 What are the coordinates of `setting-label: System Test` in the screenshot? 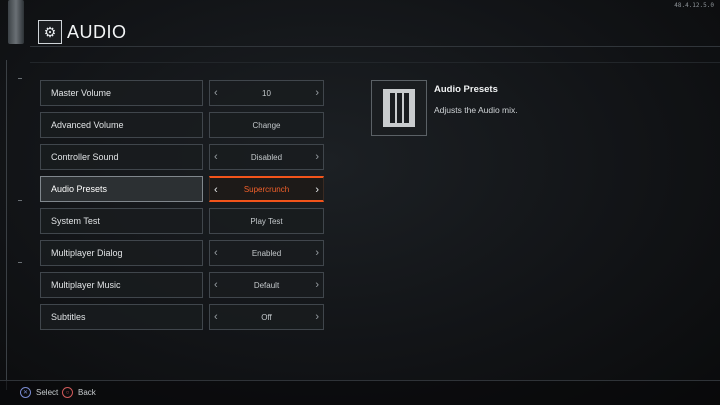 It's located at (121, 221).